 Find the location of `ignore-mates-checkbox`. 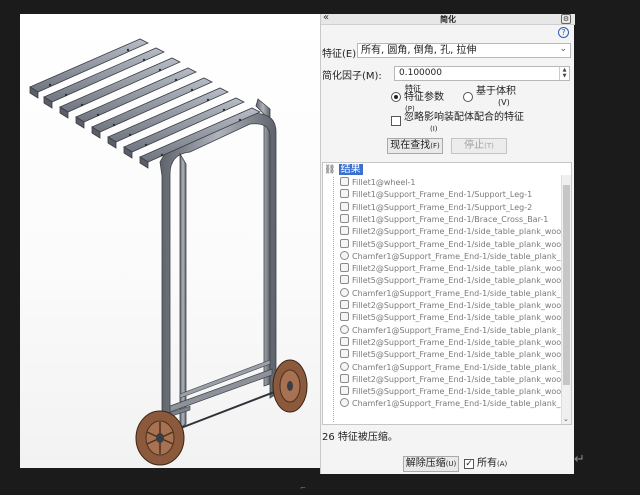

ignore-mates-checkbox is located at coordinates (396, 121).